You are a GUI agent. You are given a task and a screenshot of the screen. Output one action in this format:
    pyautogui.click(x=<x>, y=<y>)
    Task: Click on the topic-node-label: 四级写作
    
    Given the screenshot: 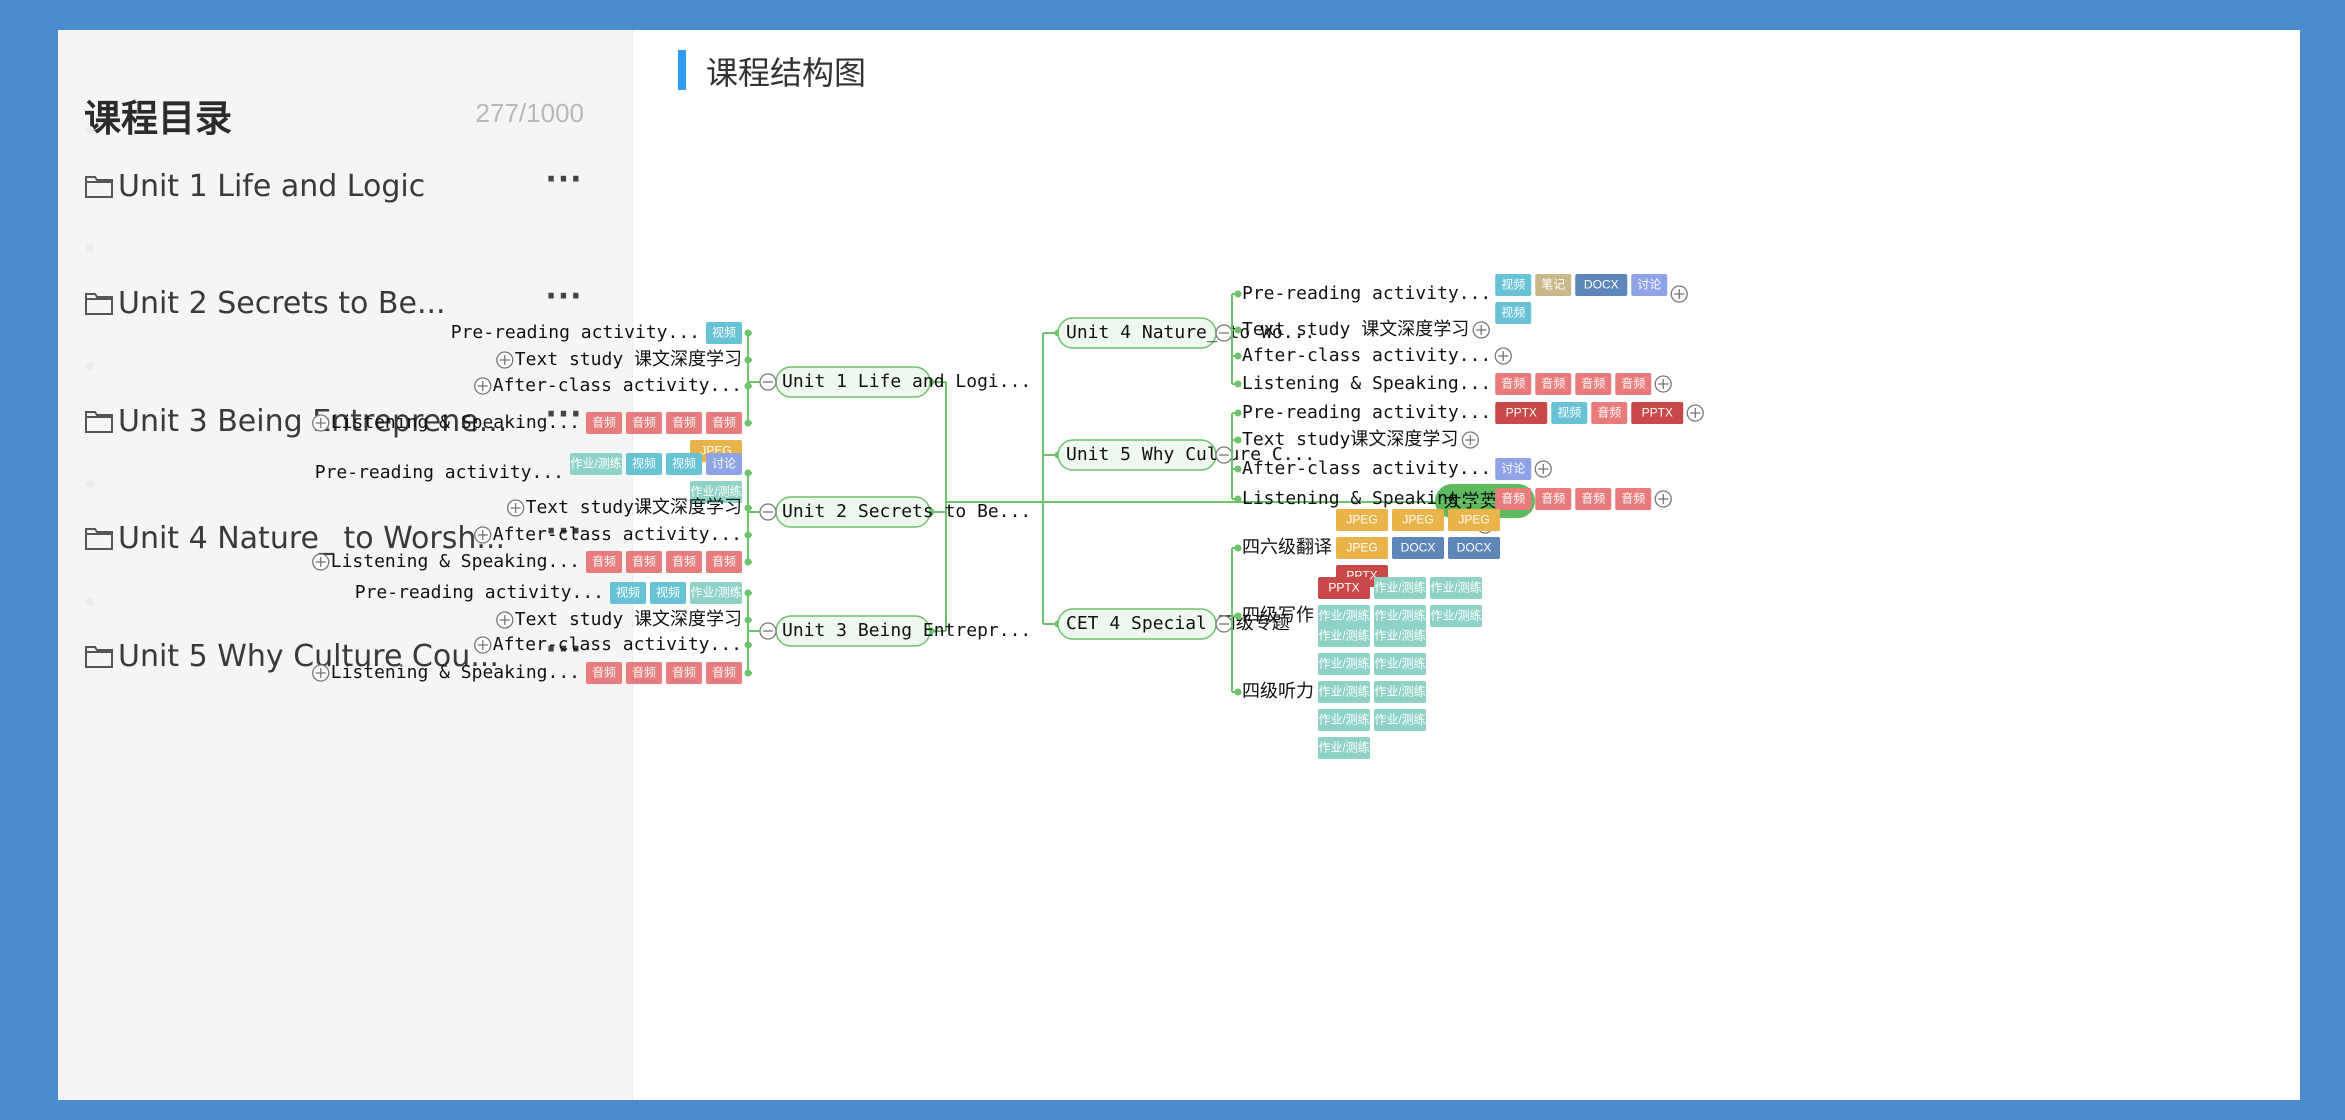 What is the action you would take?
    pyautogui.click(x=1278, y=615)
    